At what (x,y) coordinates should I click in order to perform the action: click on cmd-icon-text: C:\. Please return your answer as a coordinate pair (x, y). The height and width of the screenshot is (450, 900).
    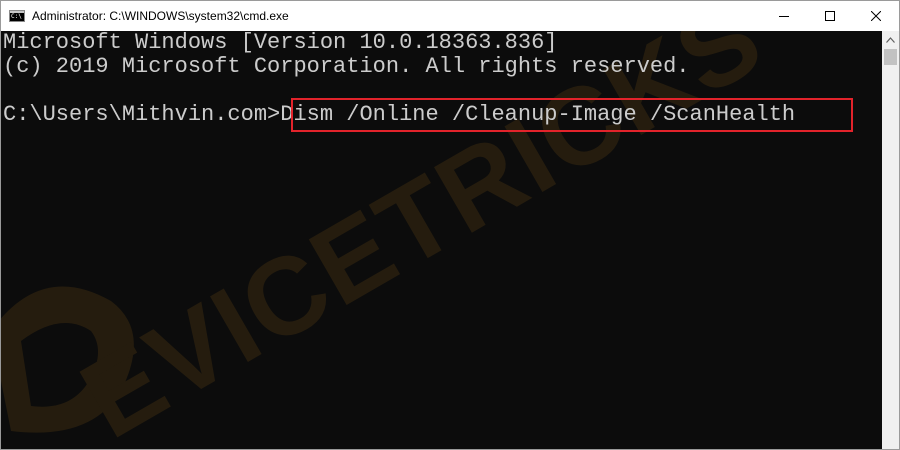
    Looking at the image, I should click on (16, 16).